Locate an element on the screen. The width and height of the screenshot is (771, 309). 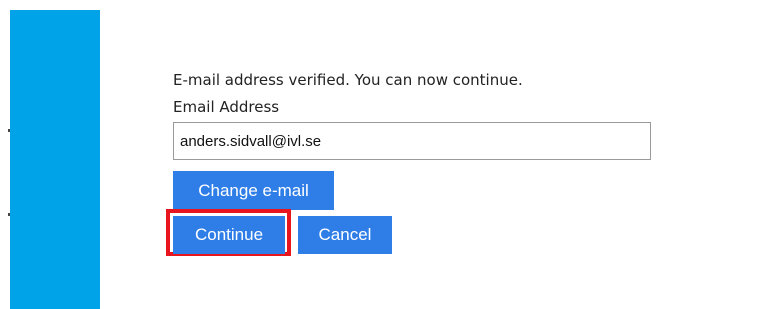
change-email-button: Change e-mail is located at coordinates (253, 190).